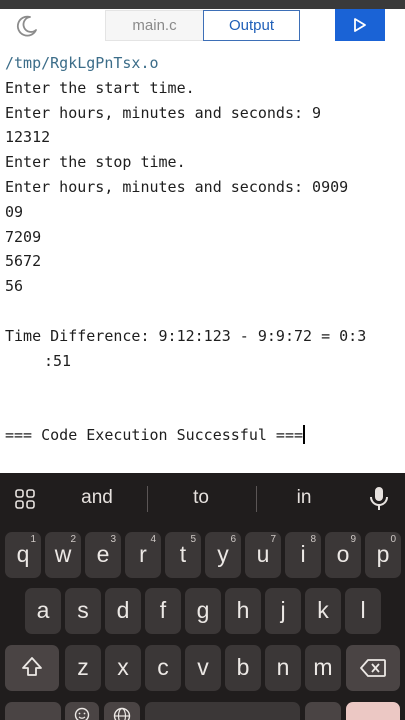  I want to click on backspace-icon, so click(373, 668).